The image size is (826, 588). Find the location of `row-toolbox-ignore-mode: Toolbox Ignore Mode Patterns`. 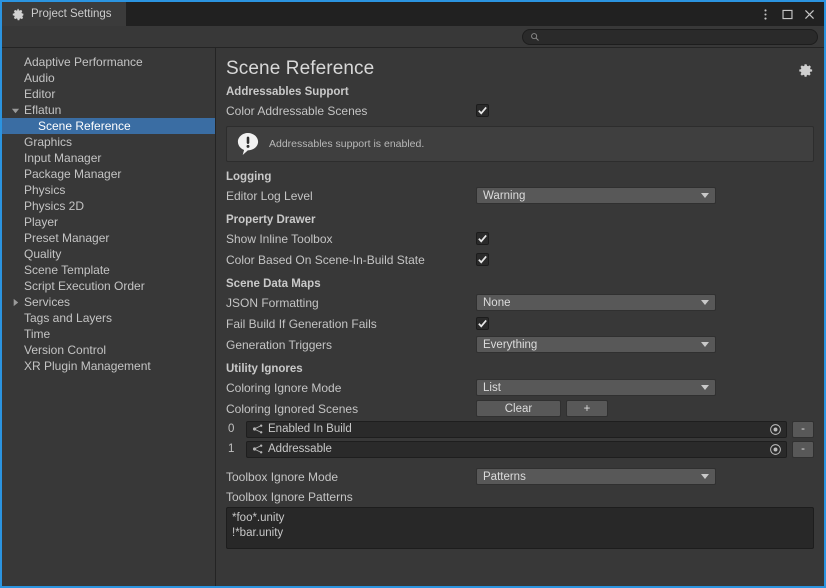

row-toolbox-ignore-mode: Toolbox Ignore Mode Patterns is located at coordinates (520, 476).